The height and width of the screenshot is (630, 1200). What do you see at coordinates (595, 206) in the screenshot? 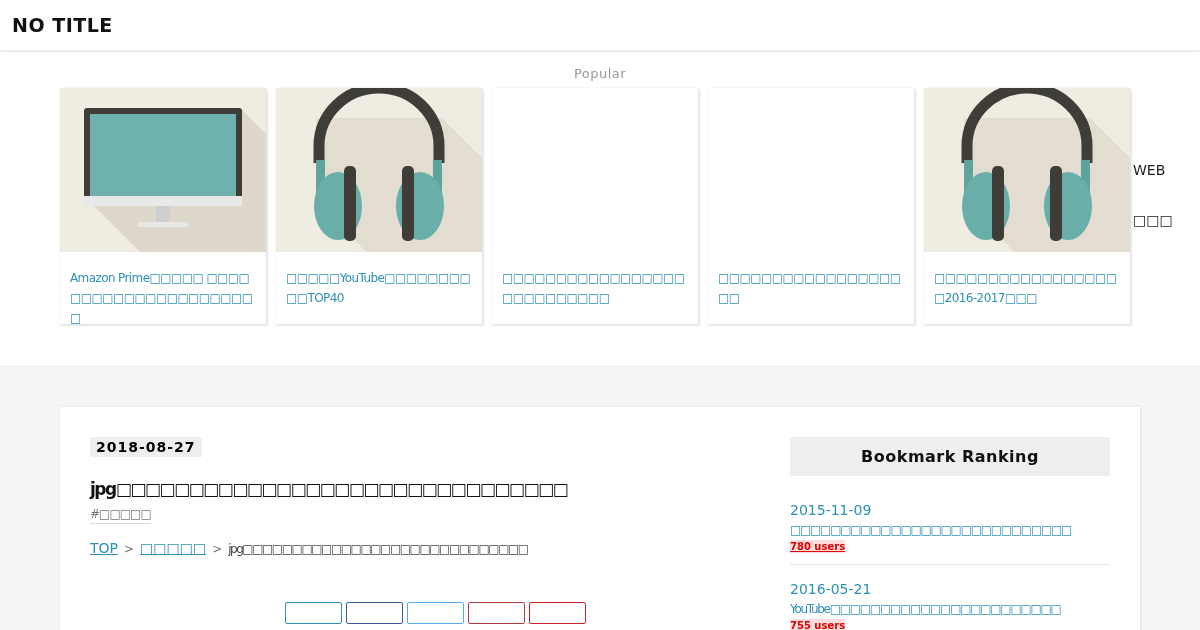
I see `article-card: □□□□□□□□□□□□□□□□□□□□□□□□□□□` at bounding box center [595, 206].